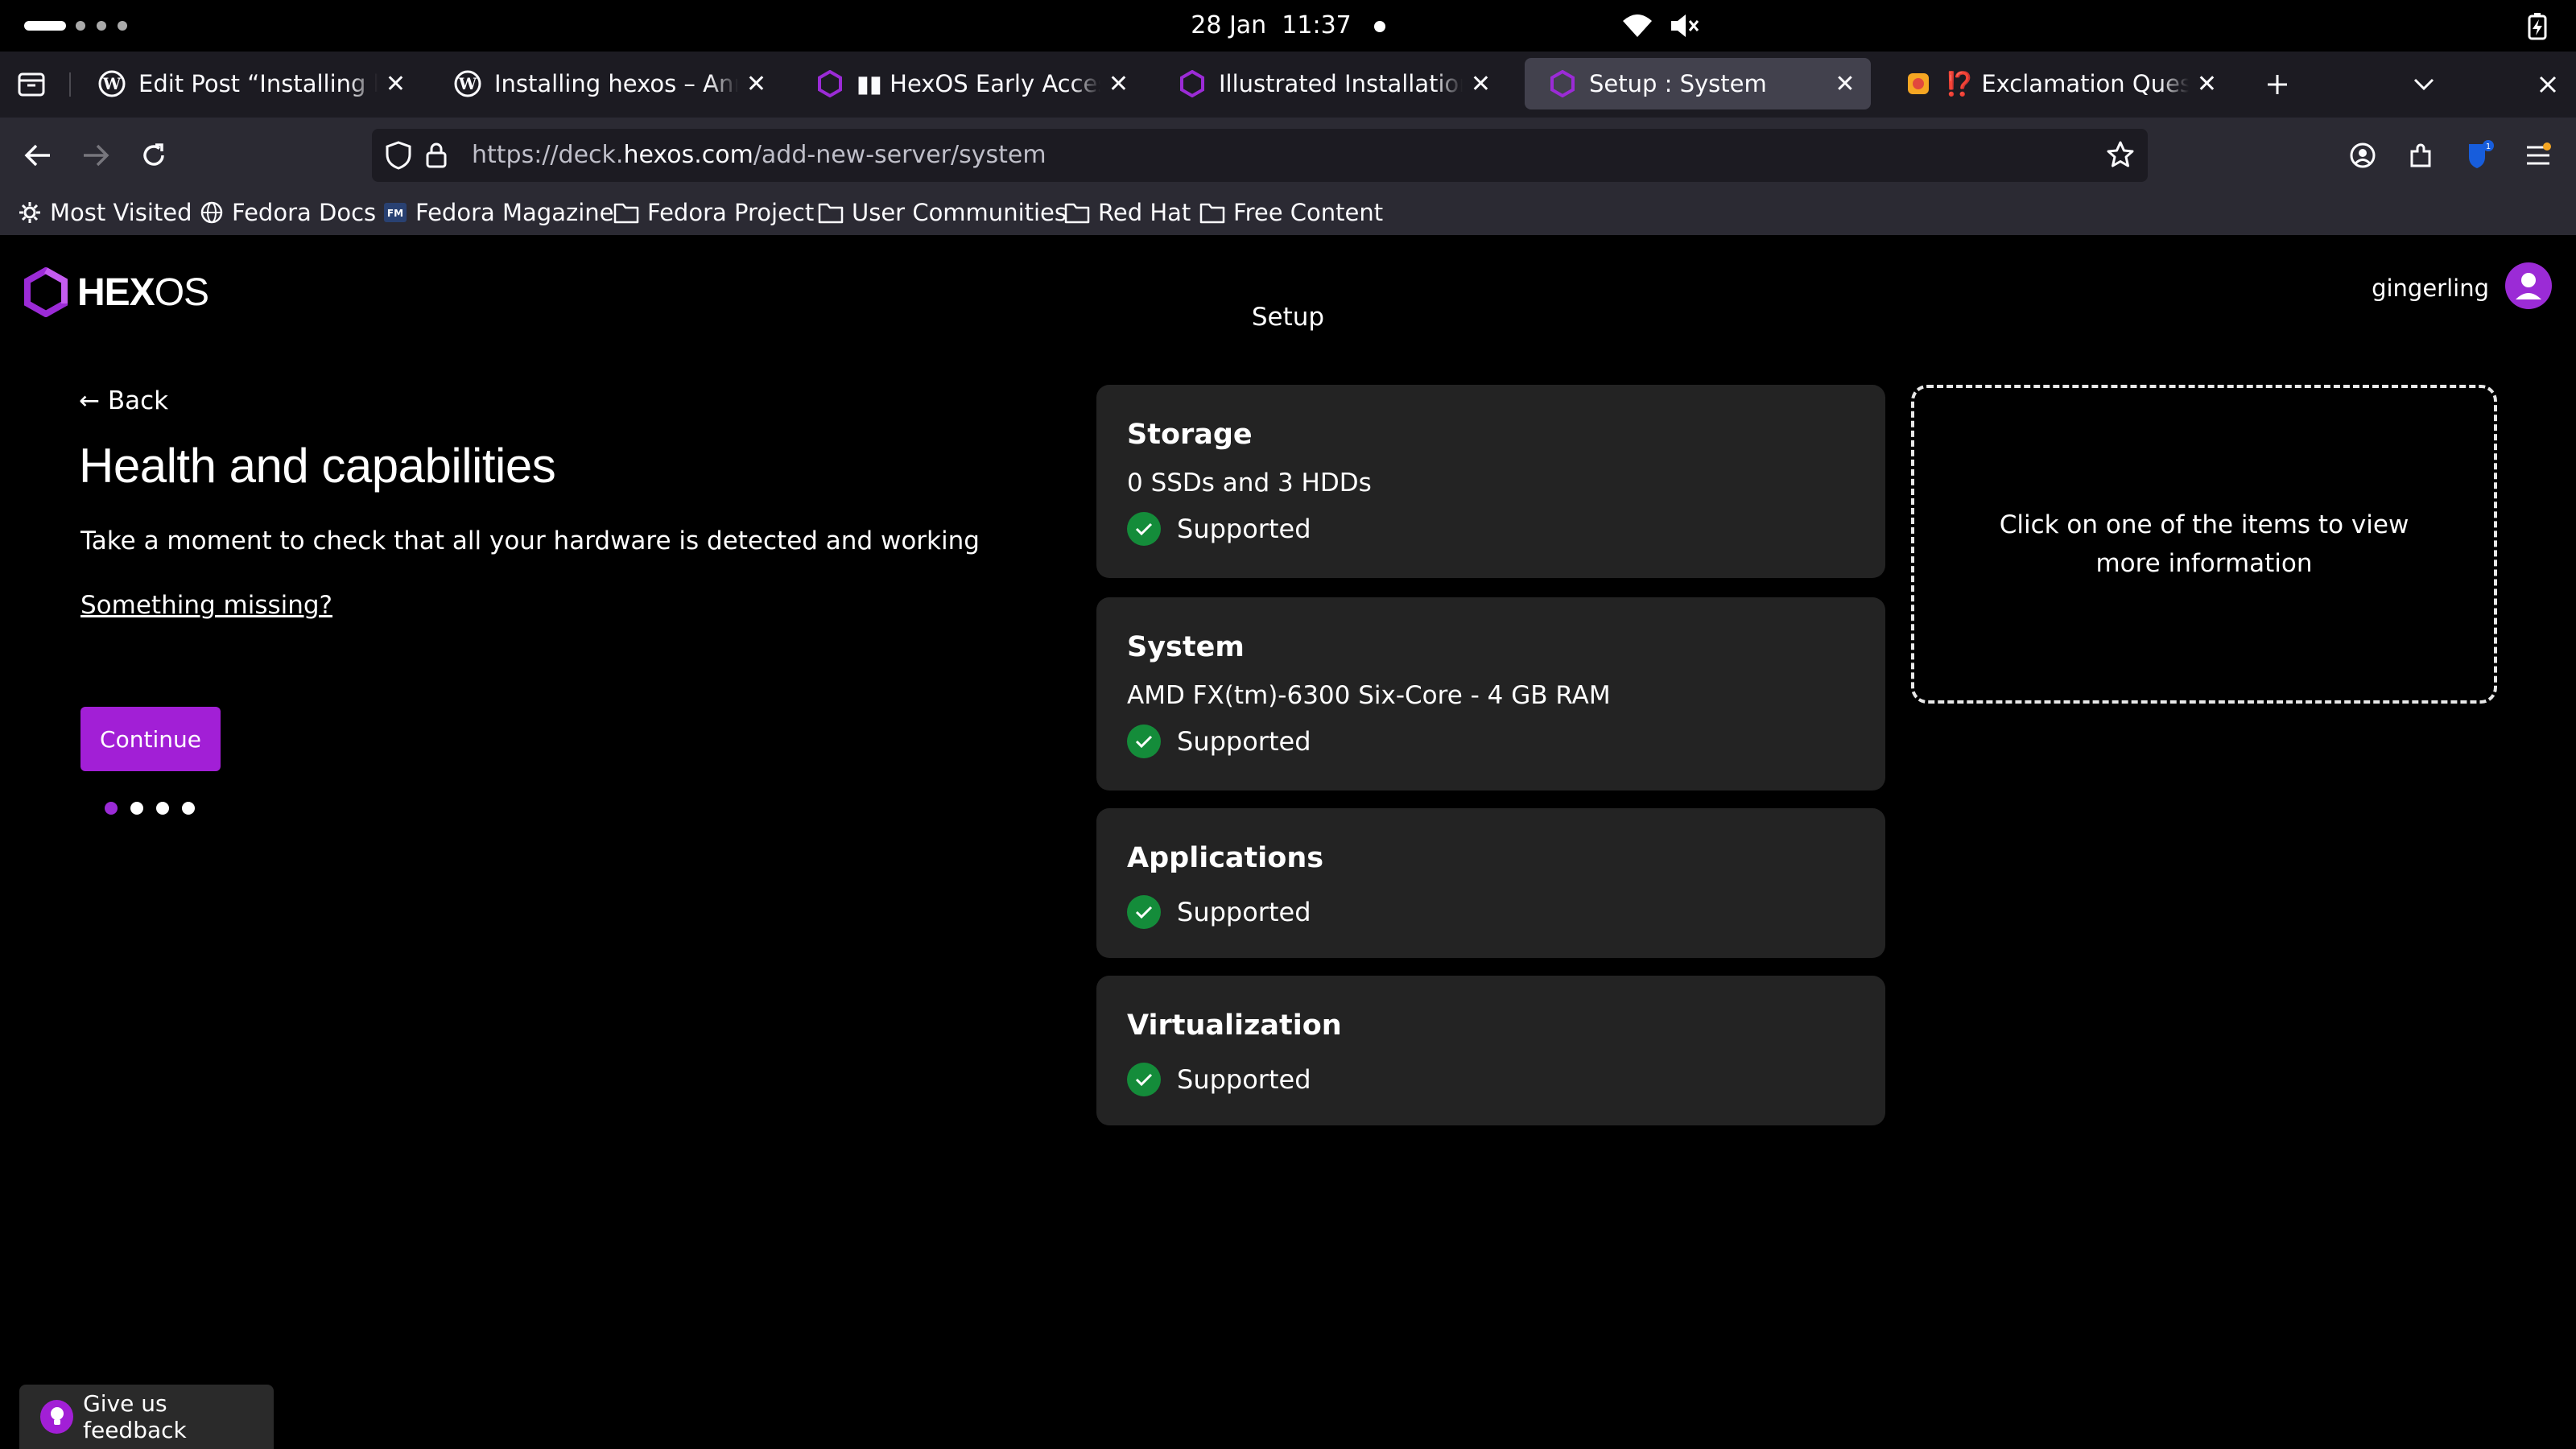  I want to click on feedback-label: Give us feedback, so click(135, 1416).